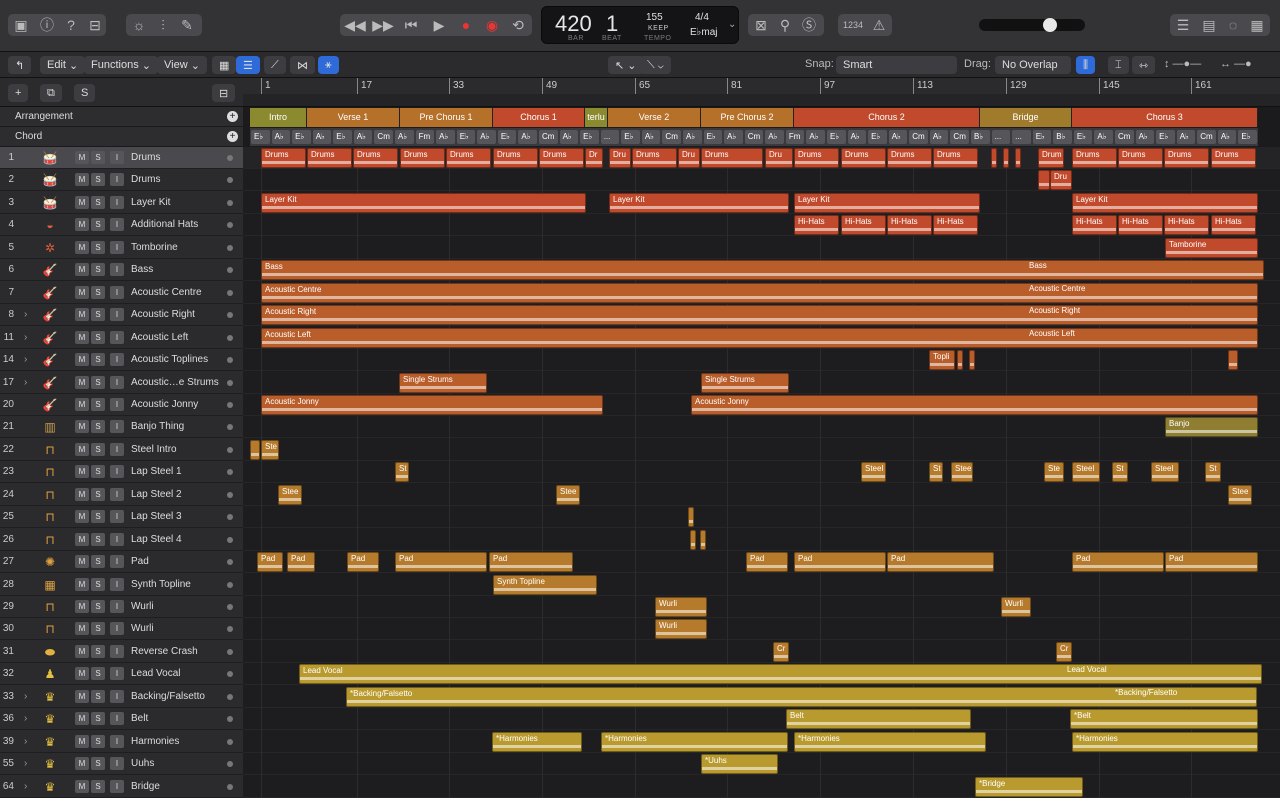 Image resolution: width=1280 pixels, height=798 pixels. What do you see at coordinates (739, 764) in the screenshot?
I see `region: *Uuhs` at bounding box center [739, 764].